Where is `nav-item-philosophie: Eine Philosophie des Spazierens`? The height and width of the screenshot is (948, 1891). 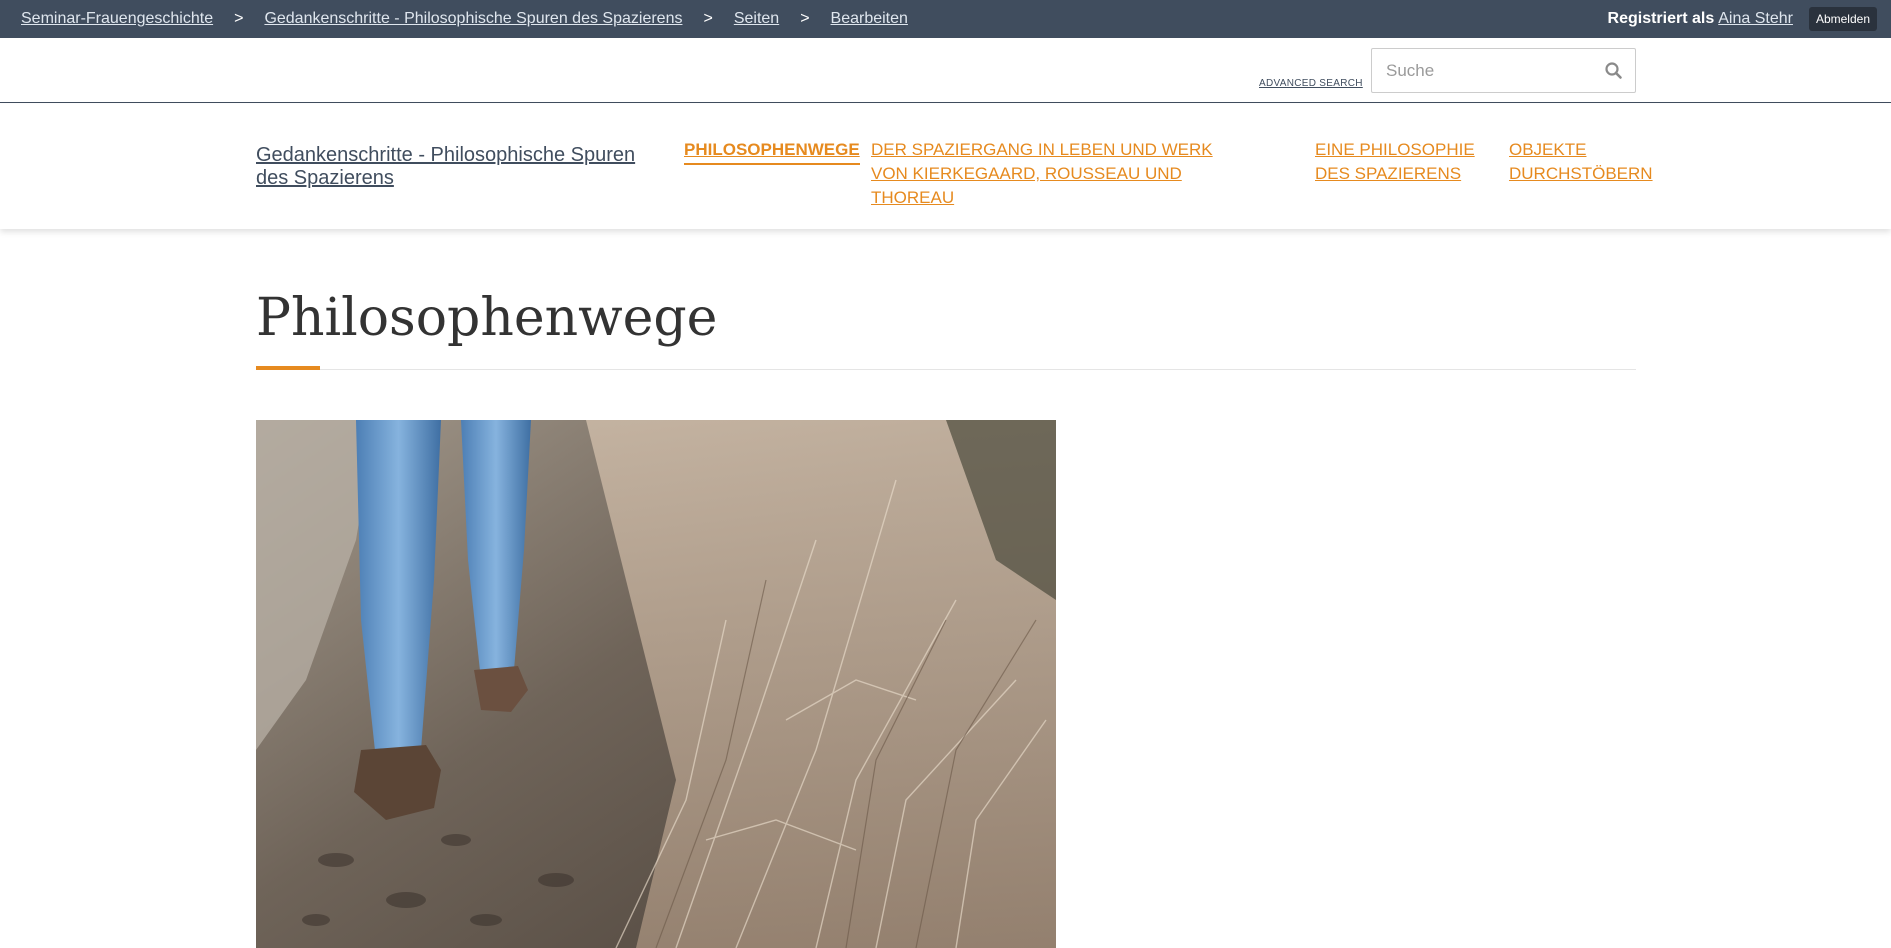 nav-item-philosophie: Eine Philosophie des Spazierens is located at coordinates (1400, 162).